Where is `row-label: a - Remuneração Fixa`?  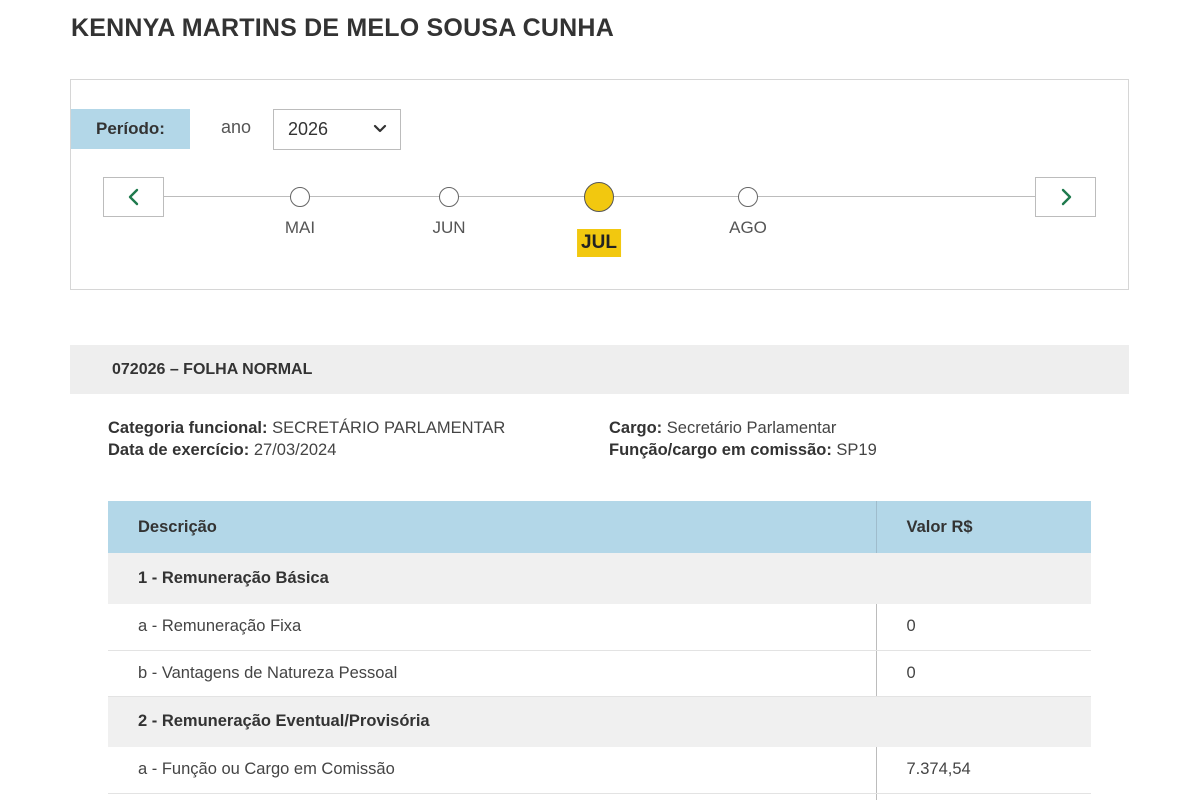
row-label: a - Remuneração Fixa is located at coordinates (492, 627).